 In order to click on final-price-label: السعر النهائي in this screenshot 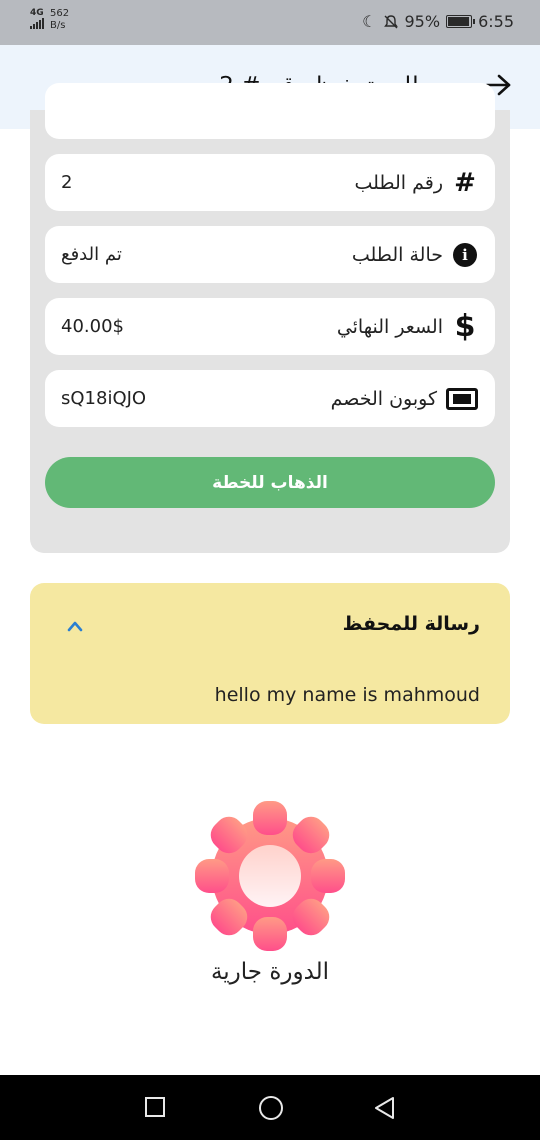, I will do `click(389, 326)`.